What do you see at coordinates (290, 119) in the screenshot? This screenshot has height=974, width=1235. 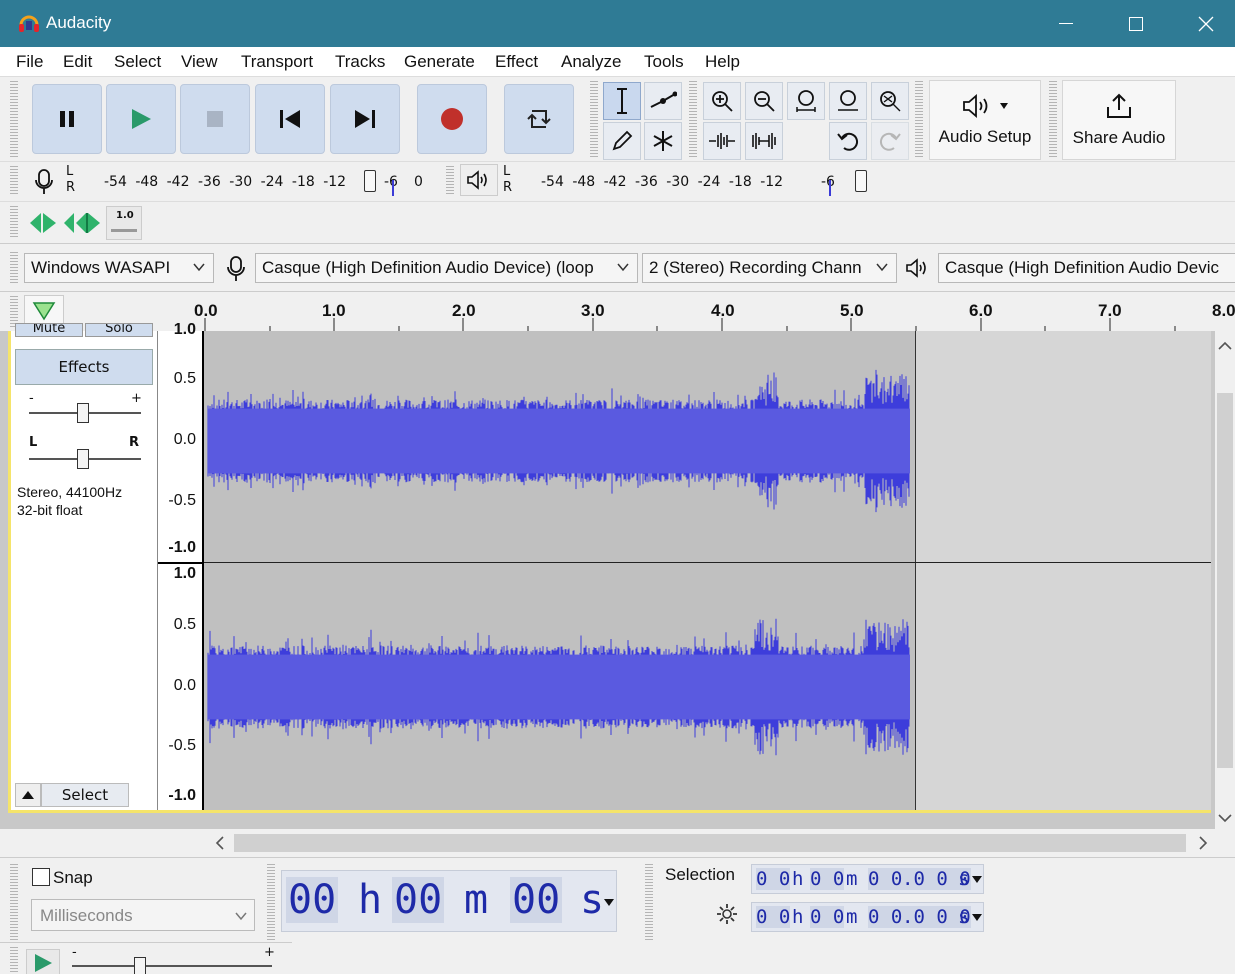 I see `skip-to-start-button` at bounding box center [290, 119].